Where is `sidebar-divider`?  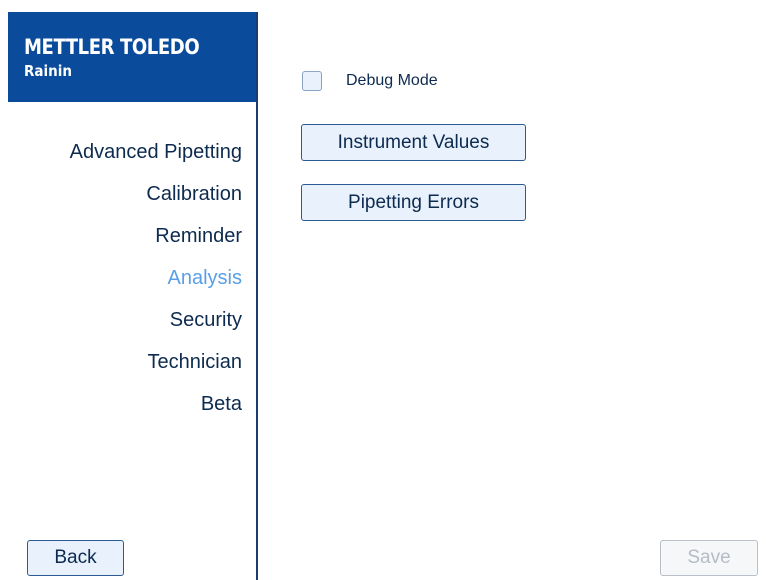
sidebar-divider is located at coordinates (257, 296).